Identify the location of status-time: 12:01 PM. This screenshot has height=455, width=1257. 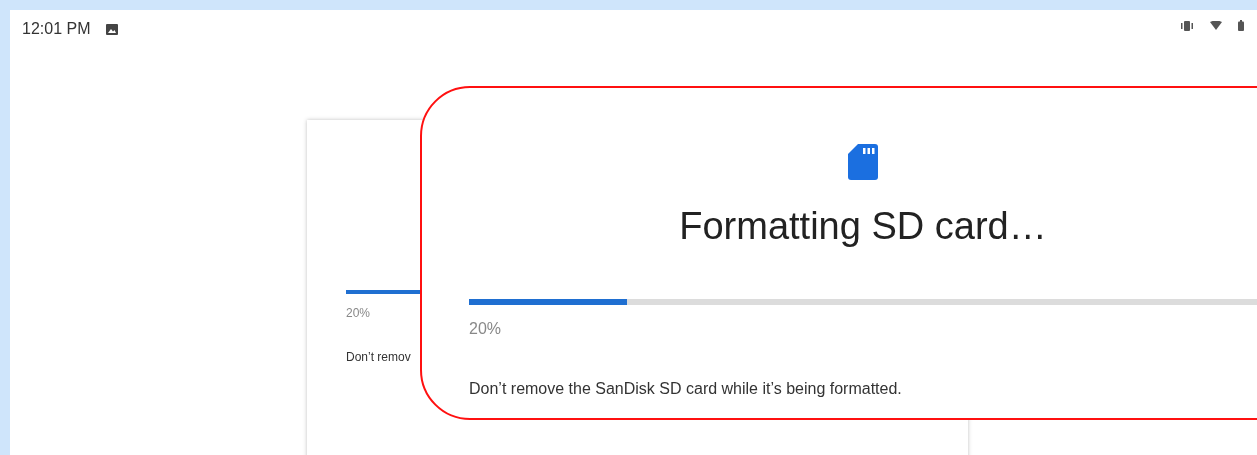
(56, 29).